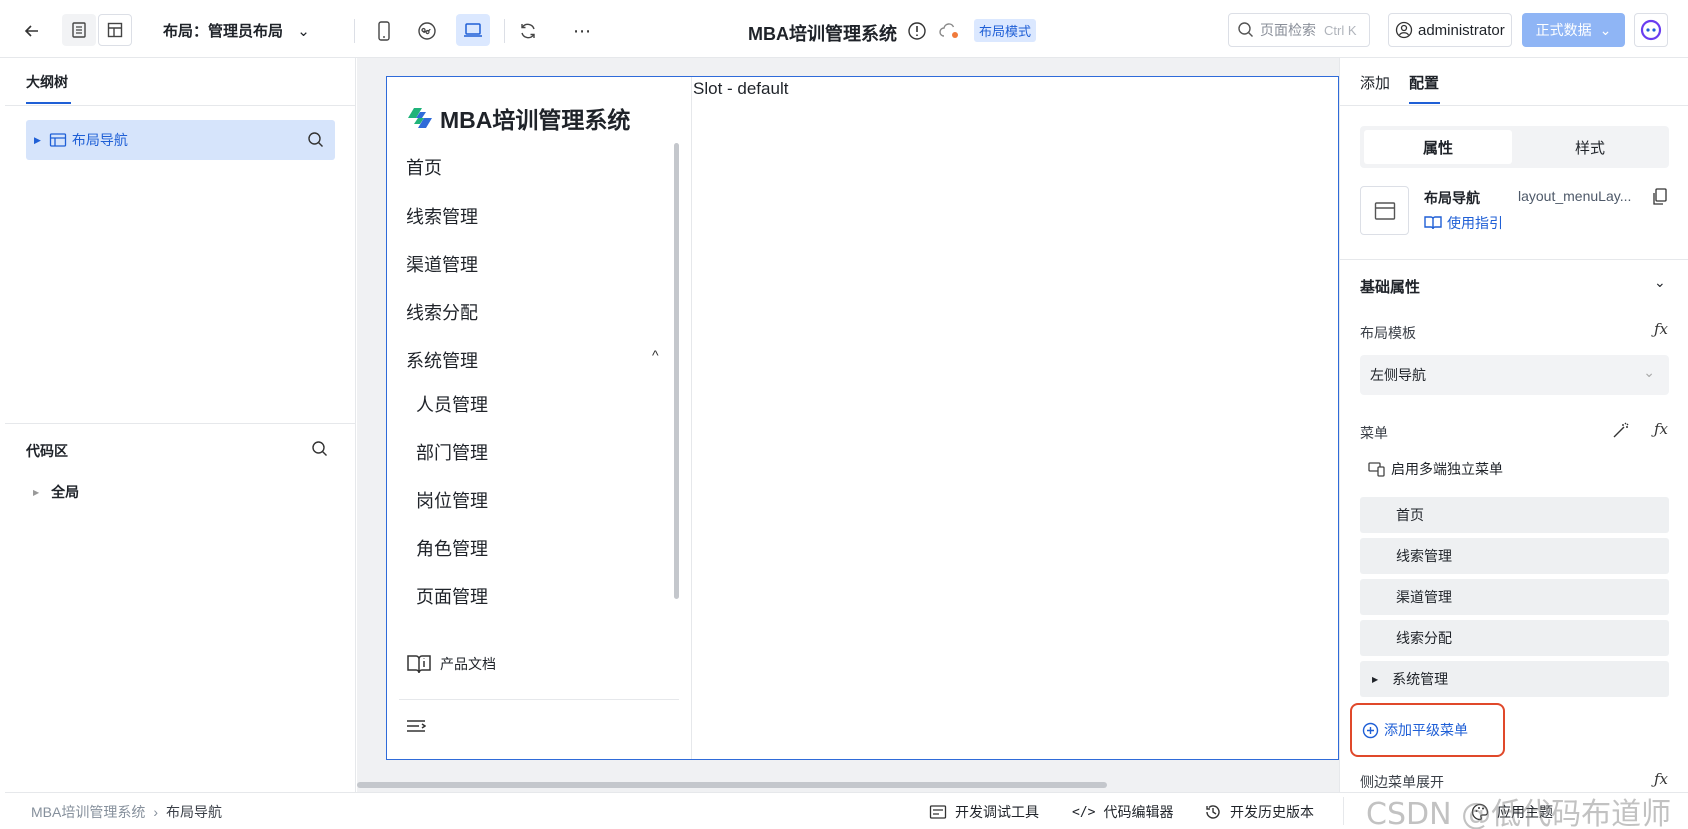 Image resolution: width=1688 pixels, height=829 pixels. What do you see at coordinates (180, 140) in the screenshot?
I see `outline-item-layout-nav: ▶ 布局导航` at bounding box center [180, 140].